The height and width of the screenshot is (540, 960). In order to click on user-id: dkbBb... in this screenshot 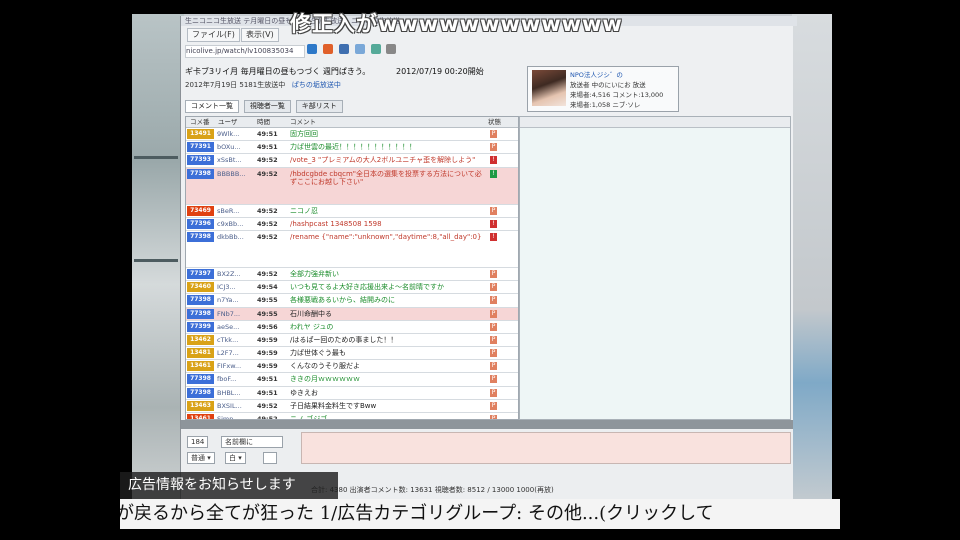, I will do `click(230, 236)`.